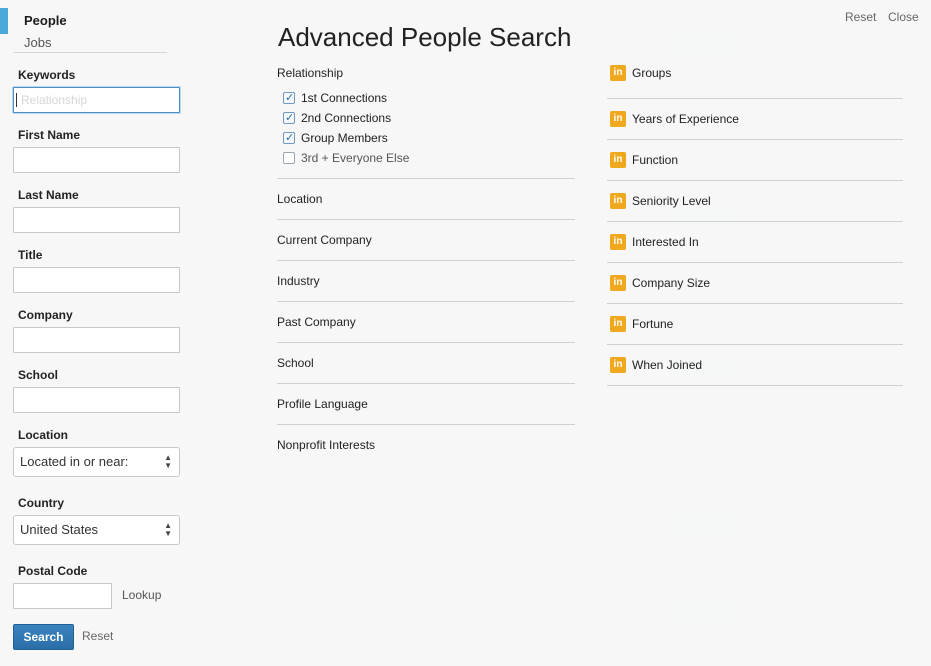 Image resolution: width=931 pixels, height=666 pixels. I want to click on postal-code-input, so click(62, 596).